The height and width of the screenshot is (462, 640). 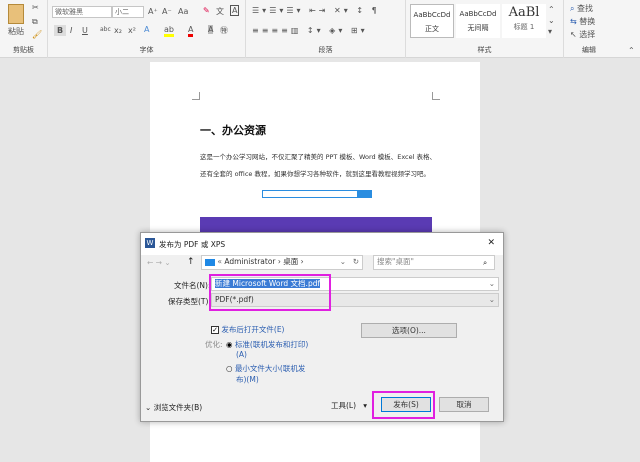 I want to click on char-shading-icon: A, so click(x=211, y=29).